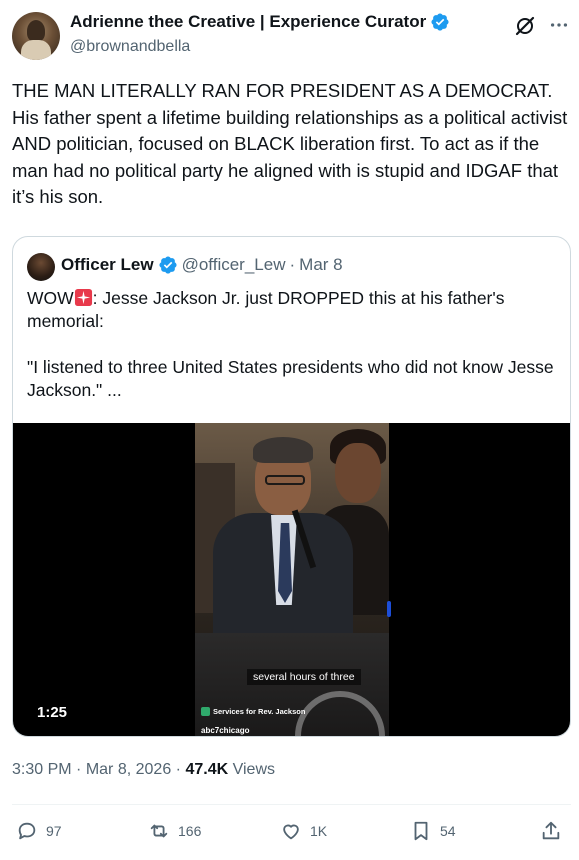 The image size is (579, 860). I want to click on tweet-time: 3:30 PM, so click(42, 769).